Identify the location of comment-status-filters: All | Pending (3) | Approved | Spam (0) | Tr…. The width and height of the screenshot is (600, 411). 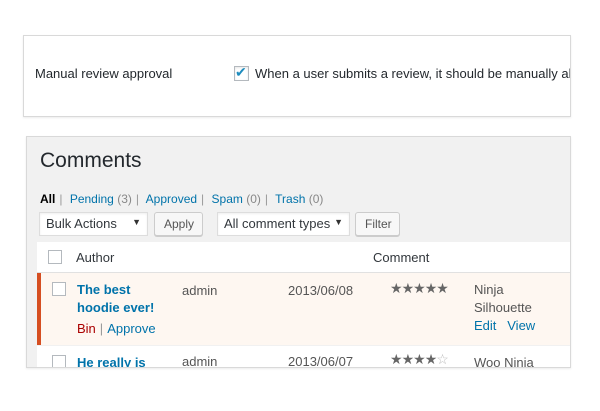
(182, 199).